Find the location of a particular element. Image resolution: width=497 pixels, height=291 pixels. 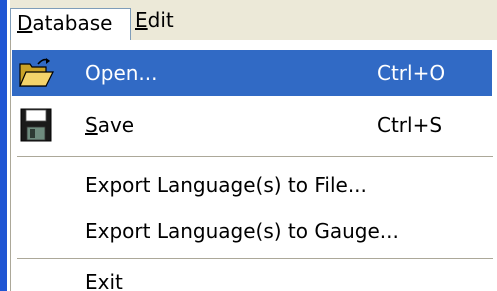

menu-edit-label: dit is located at coordinates (160, 20).